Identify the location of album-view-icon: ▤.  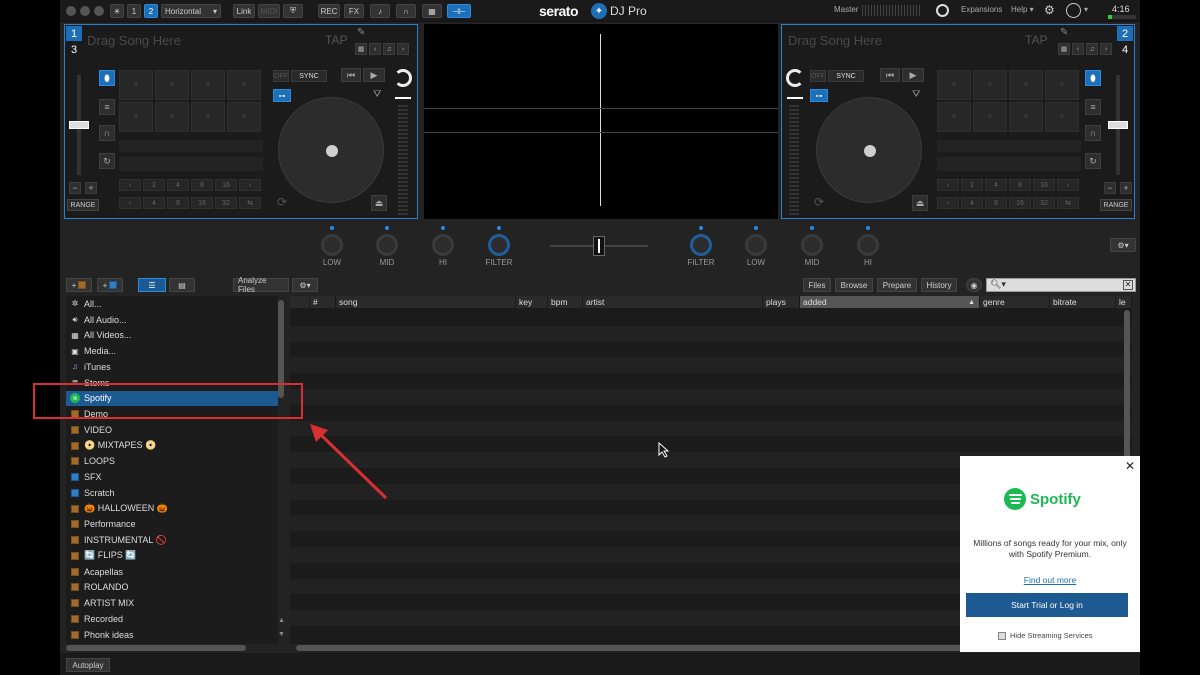
(182, 285).